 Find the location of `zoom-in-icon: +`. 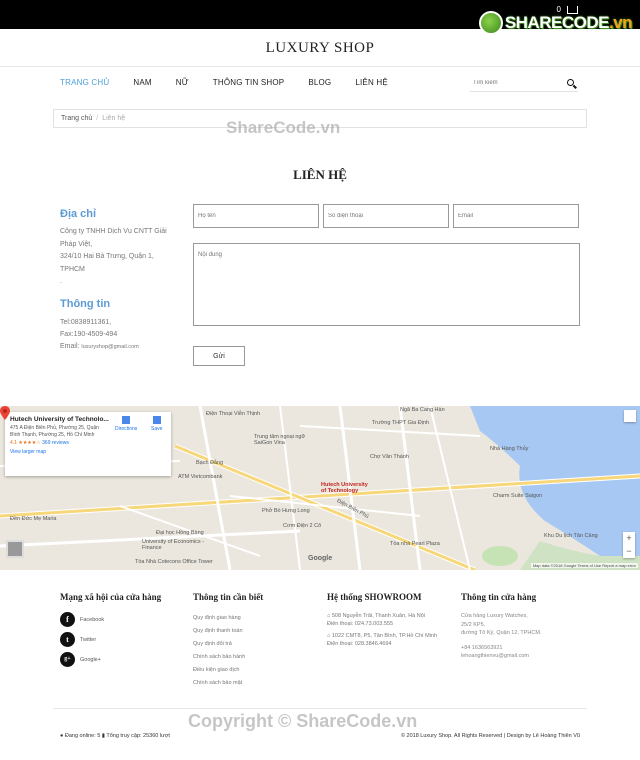

zoom-in-icon: + is located at coordinates (629, 538).